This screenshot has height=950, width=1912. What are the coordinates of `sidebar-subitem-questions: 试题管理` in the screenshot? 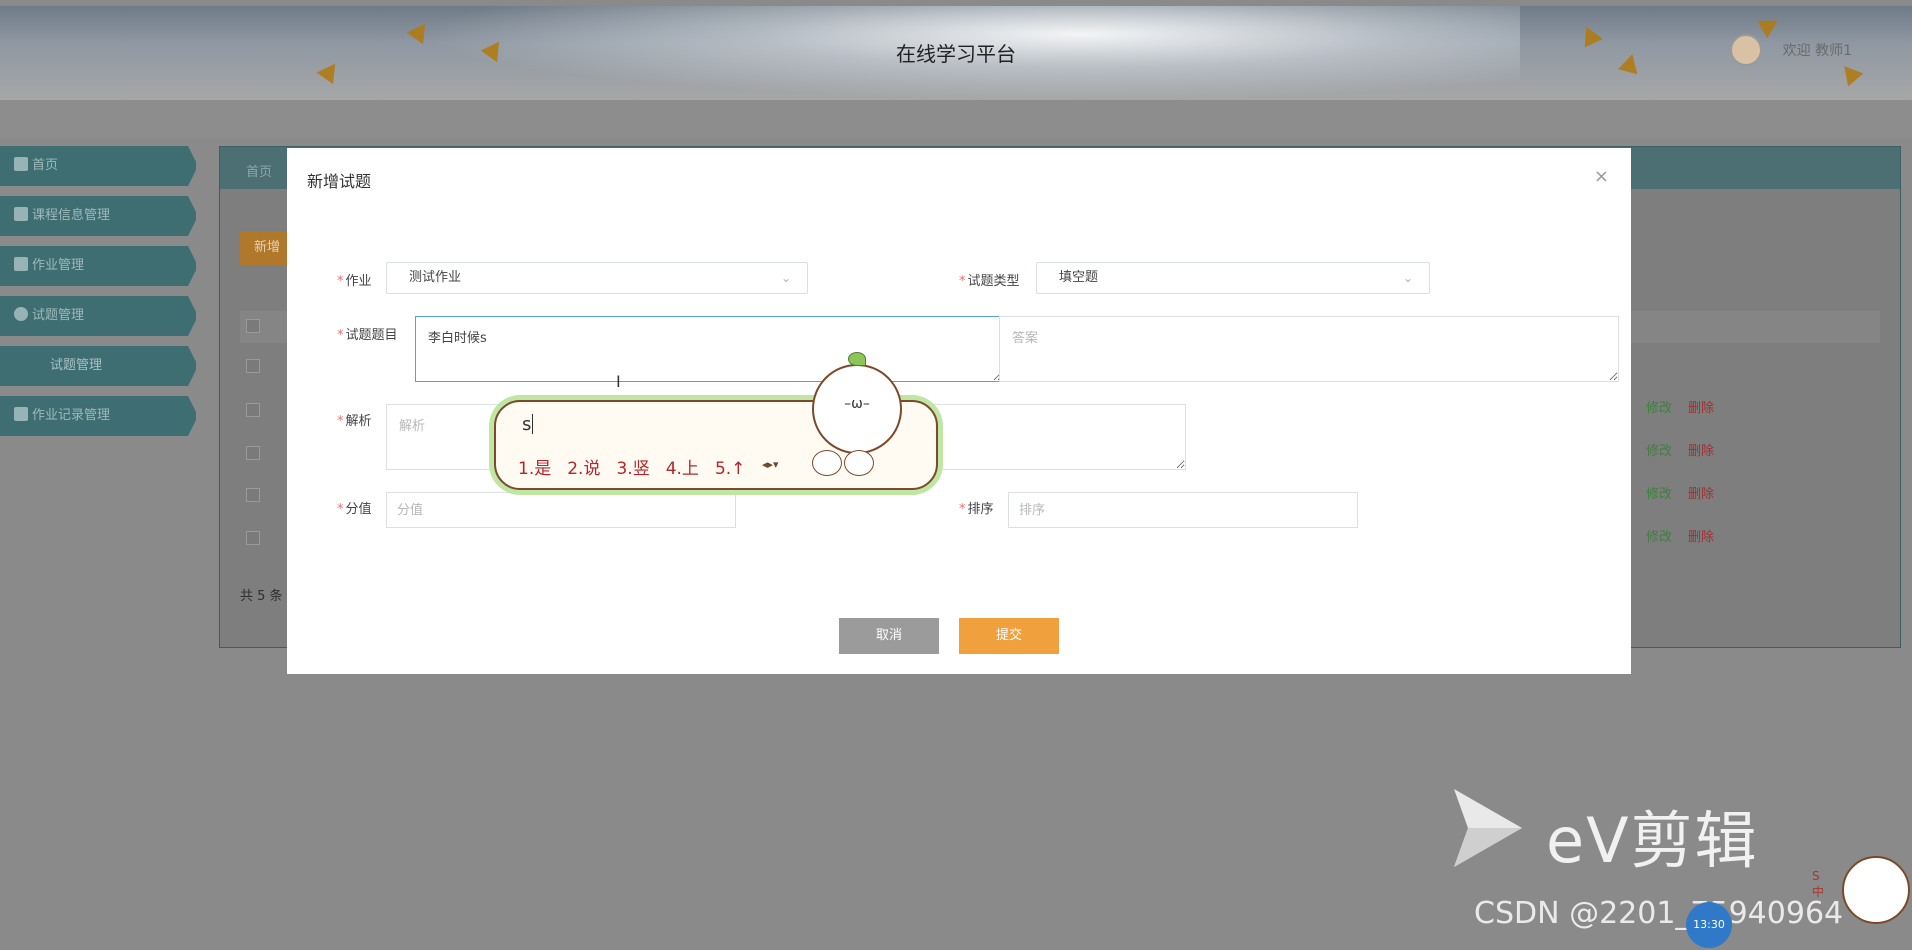 It's located at (98, 366).